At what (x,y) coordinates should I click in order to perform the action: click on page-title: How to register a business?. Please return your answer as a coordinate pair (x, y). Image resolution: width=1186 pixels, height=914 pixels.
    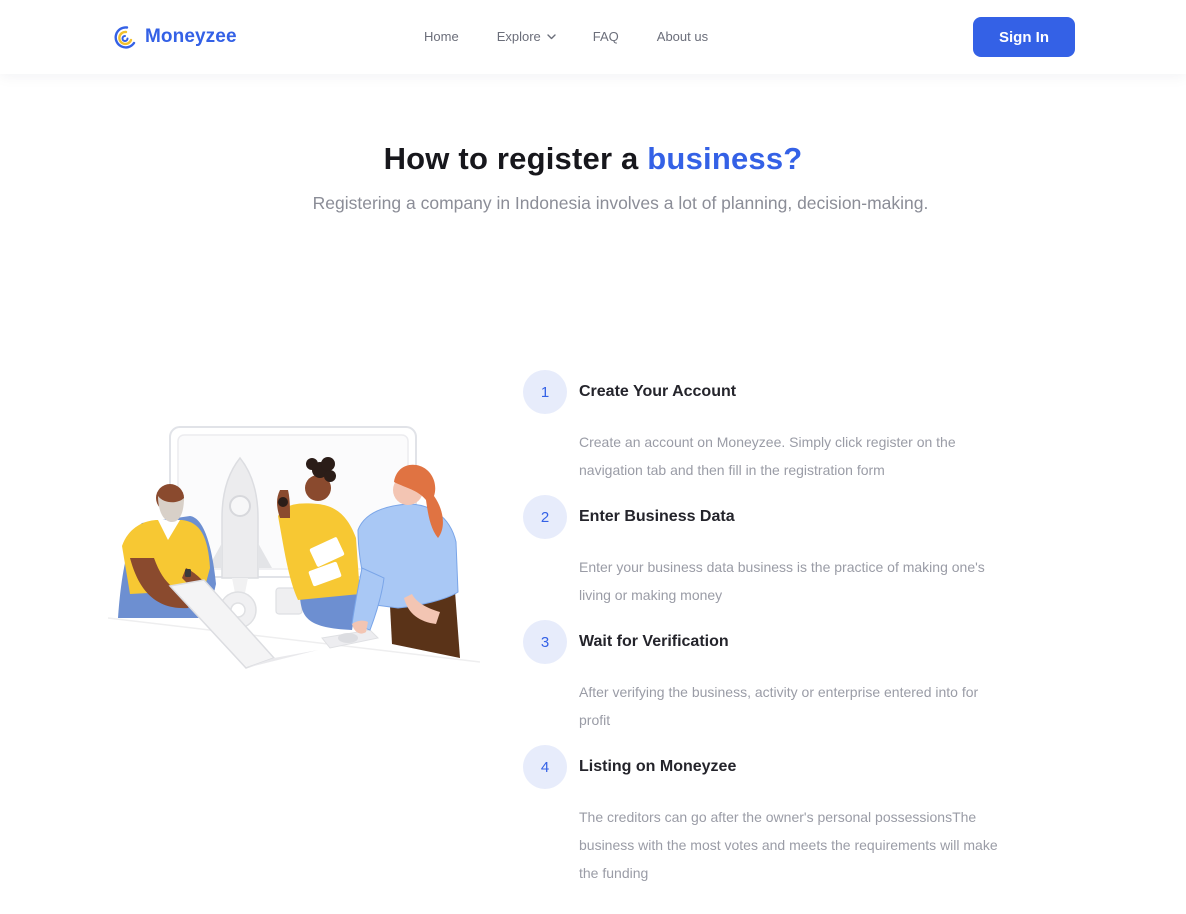
    Looking at the image, I should click on (593, 159).